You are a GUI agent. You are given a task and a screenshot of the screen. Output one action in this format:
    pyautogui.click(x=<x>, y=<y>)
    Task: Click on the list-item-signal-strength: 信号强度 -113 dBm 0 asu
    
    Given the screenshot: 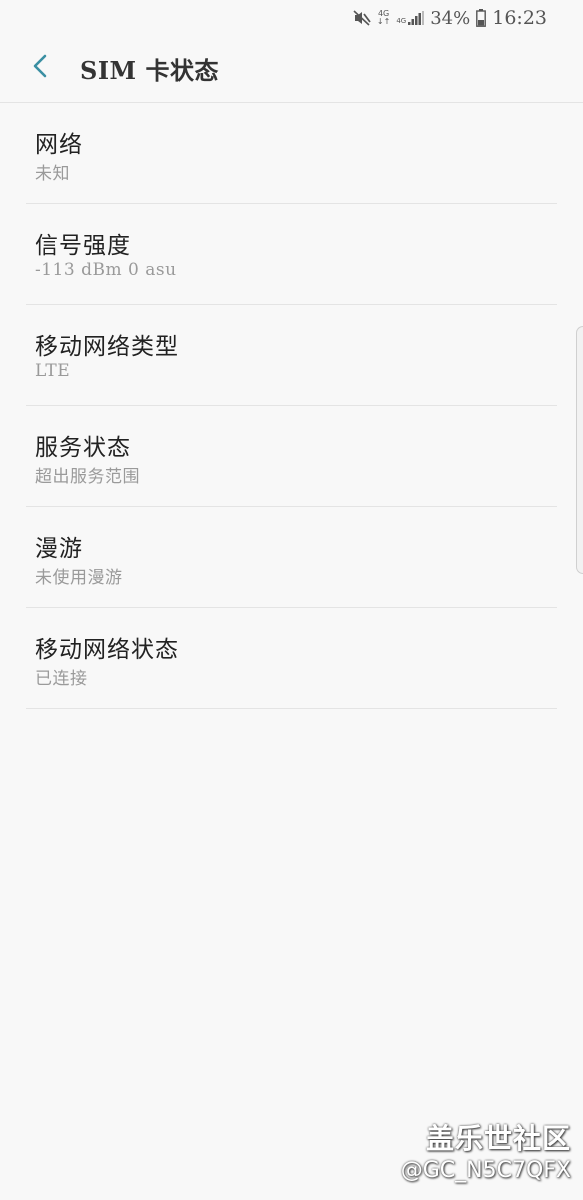 What is the action you would take?
    pyautogui.click(x=291, y=254)
    